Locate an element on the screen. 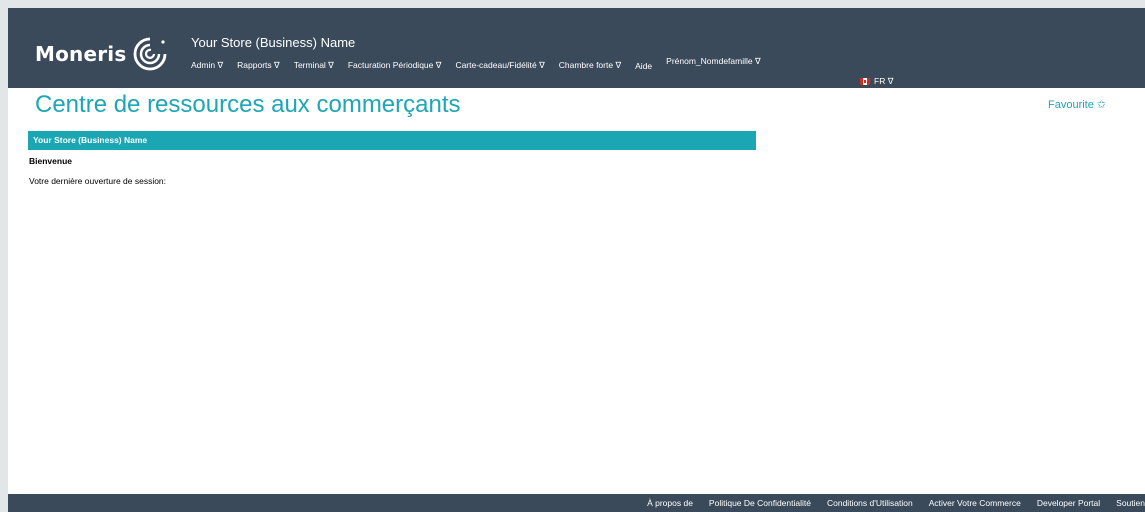  moneris-logo: Moneris is located at coordinates (102, 54).